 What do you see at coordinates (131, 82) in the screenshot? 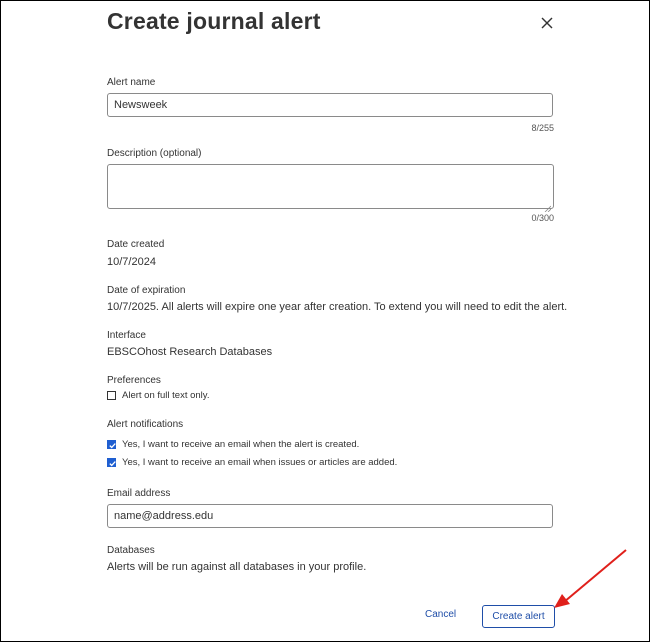
I see `alert-name-label: Alert name` at bounding box center [131, 82].